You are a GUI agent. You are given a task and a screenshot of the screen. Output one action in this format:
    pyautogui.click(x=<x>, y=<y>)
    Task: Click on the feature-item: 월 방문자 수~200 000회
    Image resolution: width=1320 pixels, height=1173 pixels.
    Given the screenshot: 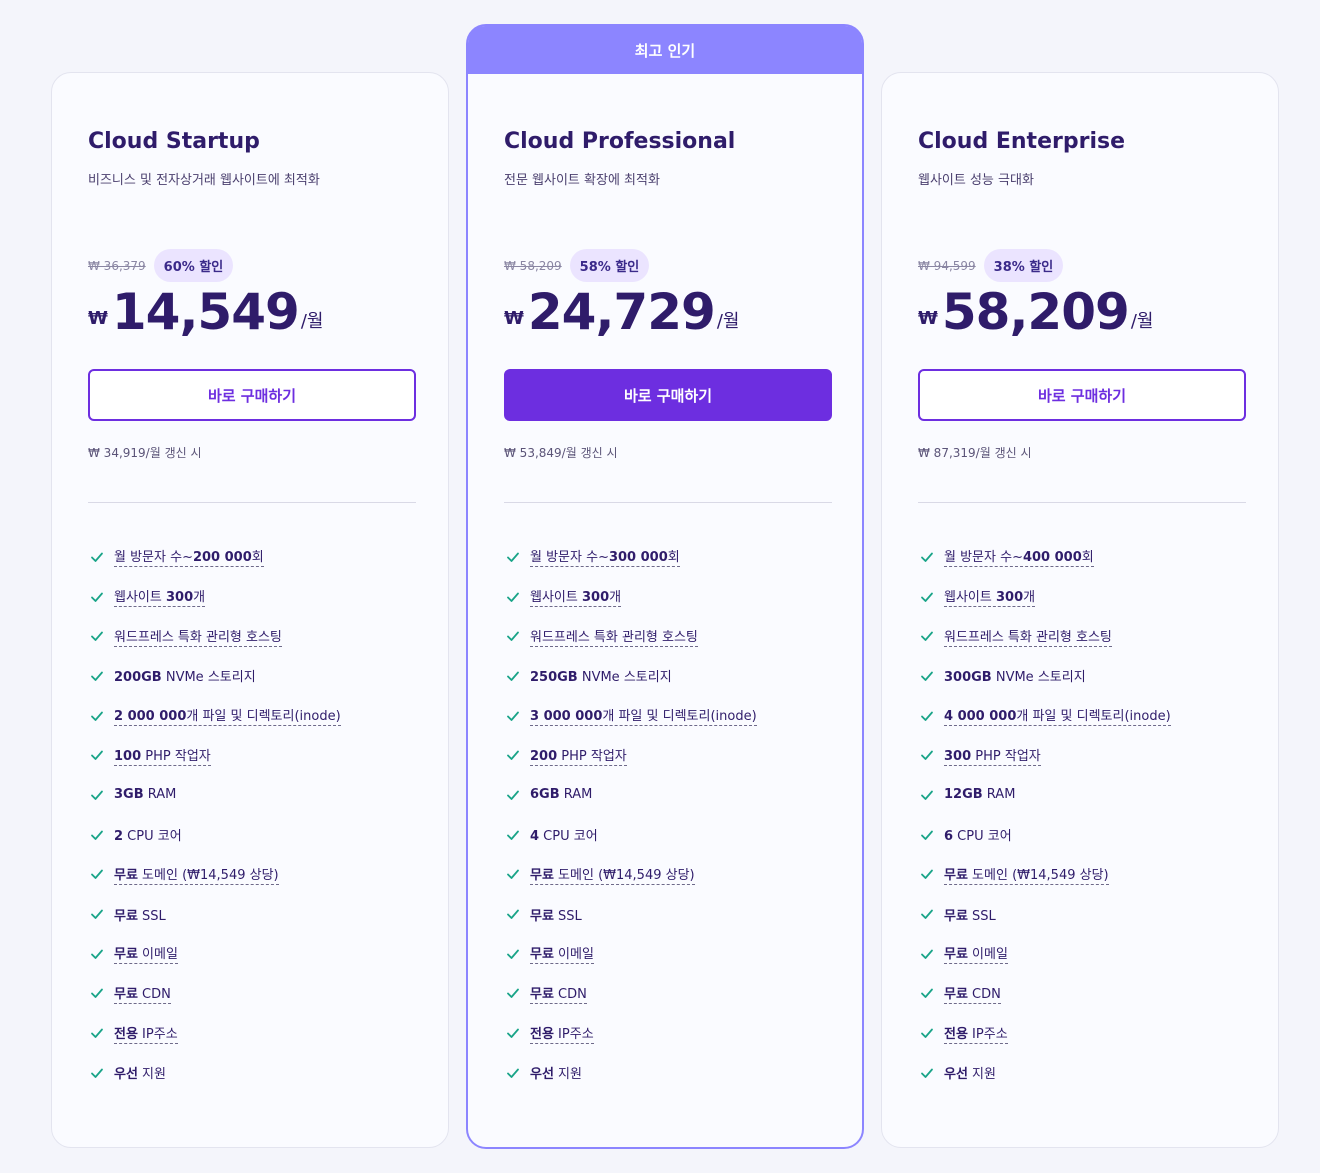 What is the action you would take?
    pyautogui.click(x=252, y=557)
    